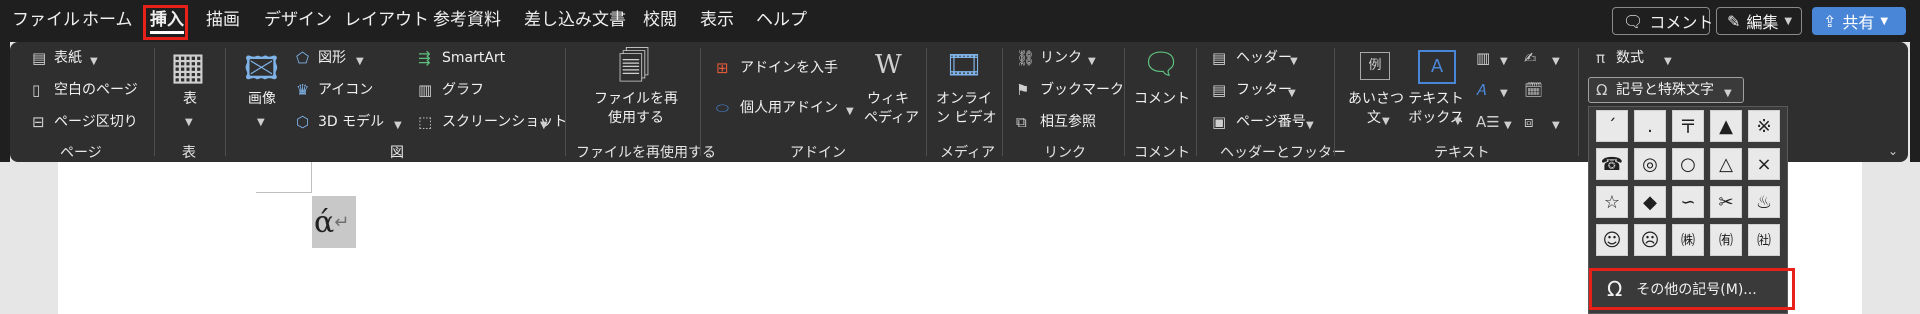 The height and width of the screenshot is (314, 1920). I want to click on personal-addins-button: 個人用アドイン, so click(789, 108).